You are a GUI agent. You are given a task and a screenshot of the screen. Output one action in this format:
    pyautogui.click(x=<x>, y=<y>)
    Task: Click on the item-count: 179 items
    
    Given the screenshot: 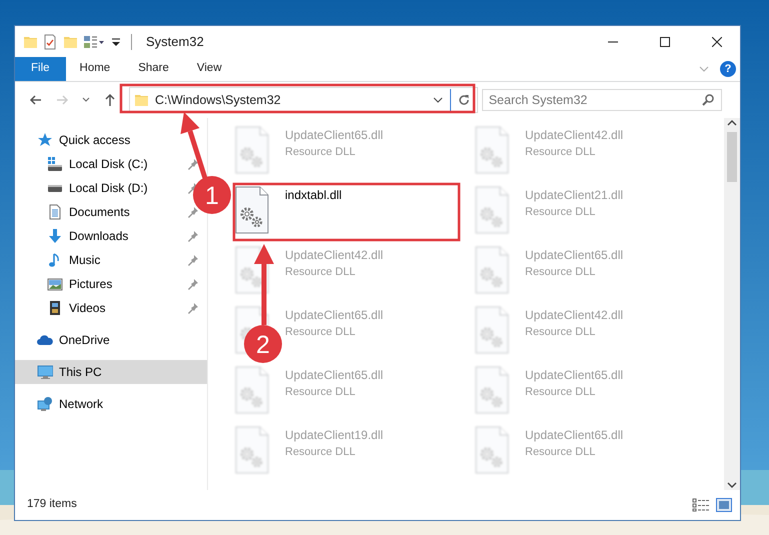 What is the action you would take?
    pyautogui.click(x=52, y=504)
    